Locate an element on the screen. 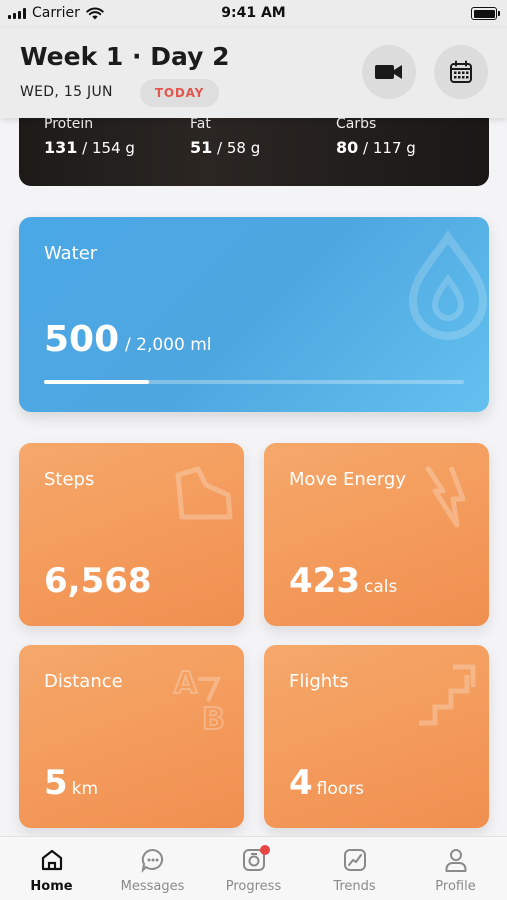  macro-goal: / 58 g is located at coordinates (236, 148).